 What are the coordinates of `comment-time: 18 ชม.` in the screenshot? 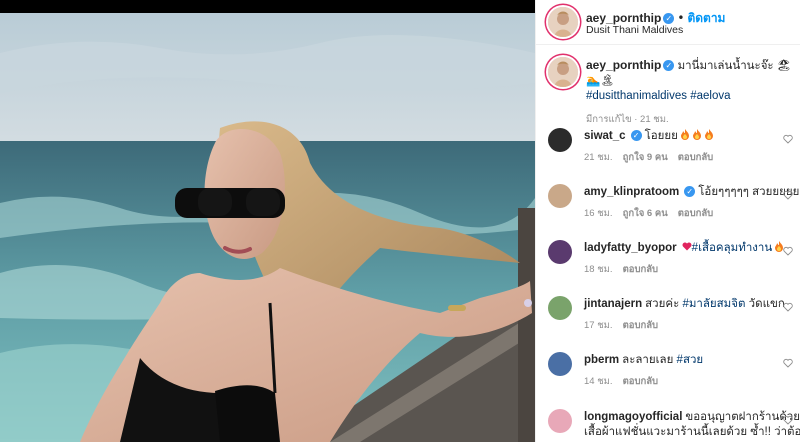 It's located at (598, 269).